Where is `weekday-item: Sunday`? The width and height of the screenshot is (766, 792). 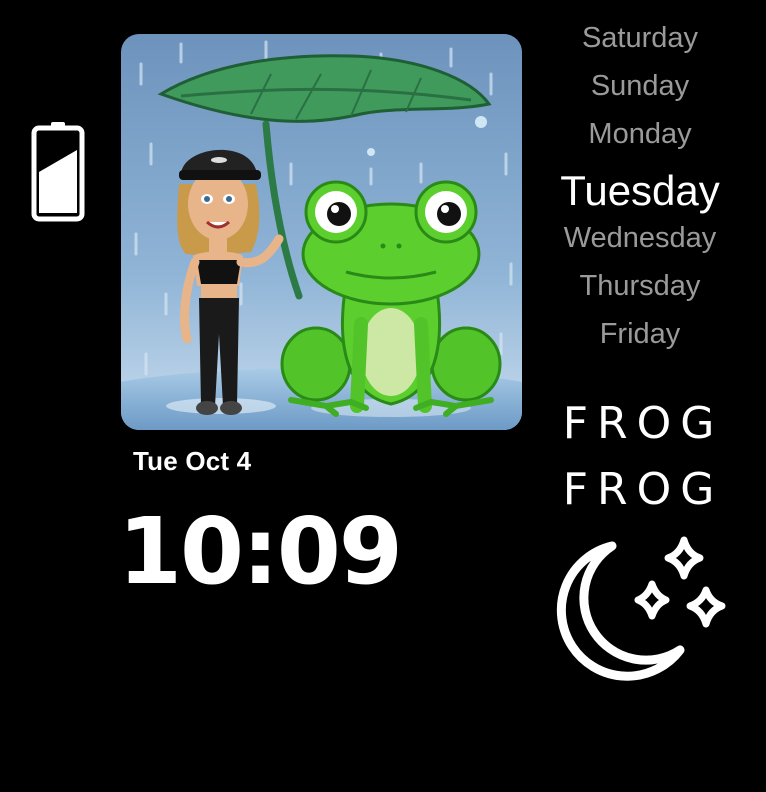
weekday-item: Sunday is located at coordinates (640, 86).